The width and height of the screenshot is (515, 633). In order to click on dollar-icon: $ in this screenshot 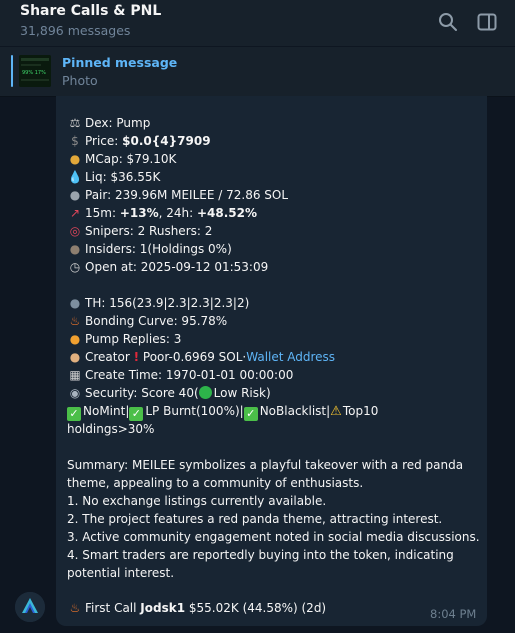, I will do `click(75, 141)`.